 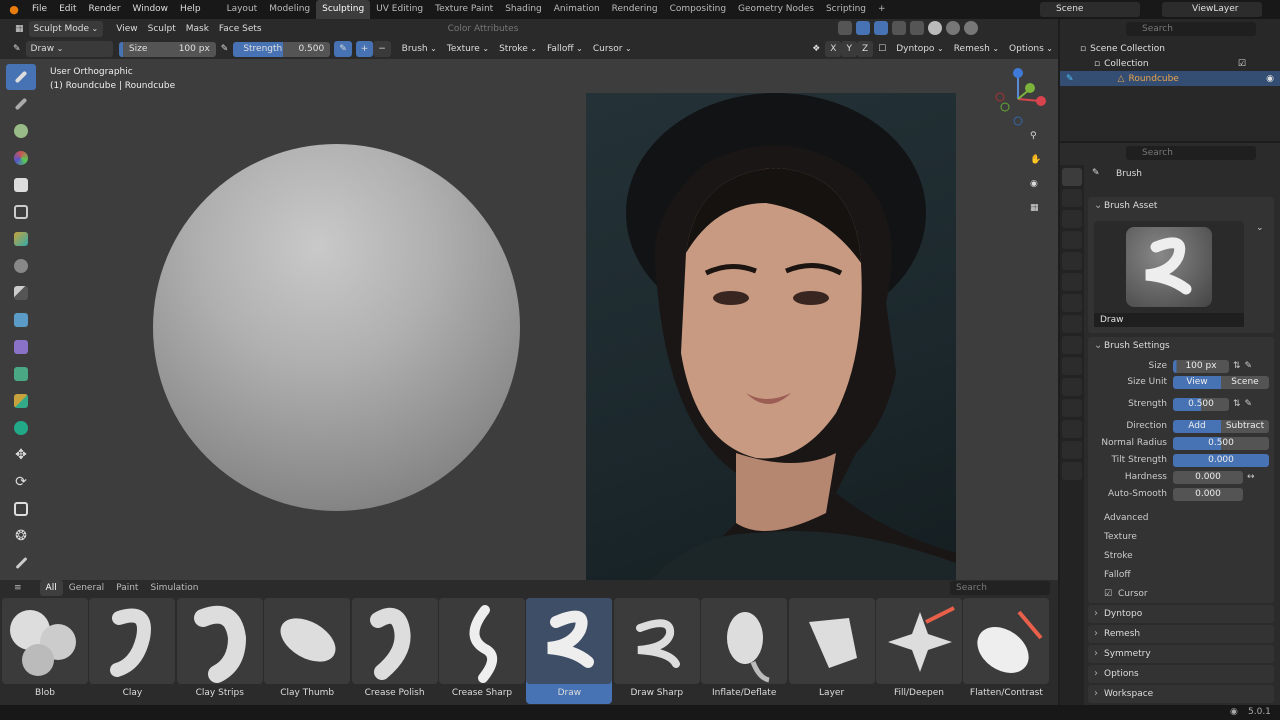 What do you see at coordinates (197, 29) in the screenshot?
I see `menu-mask: Mask` at bounding box center [197, 29].